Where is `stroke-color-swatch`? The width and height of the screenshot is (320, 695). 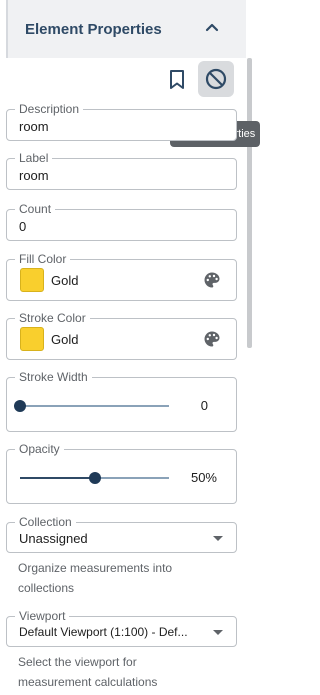
stroke-color-swatch is located at coordinates (32, 339).